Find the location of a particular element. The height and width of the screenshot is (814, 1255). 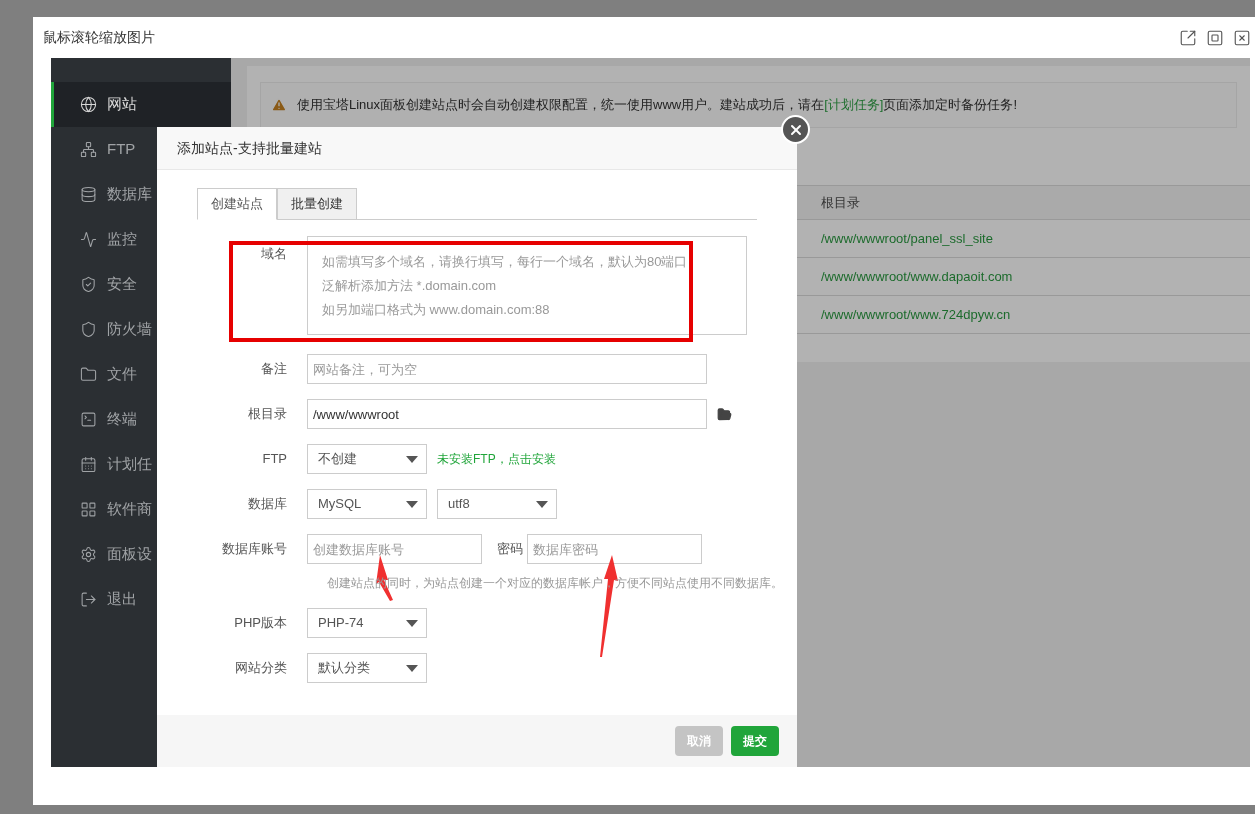

network-icon is located at coordinates (88, 149).